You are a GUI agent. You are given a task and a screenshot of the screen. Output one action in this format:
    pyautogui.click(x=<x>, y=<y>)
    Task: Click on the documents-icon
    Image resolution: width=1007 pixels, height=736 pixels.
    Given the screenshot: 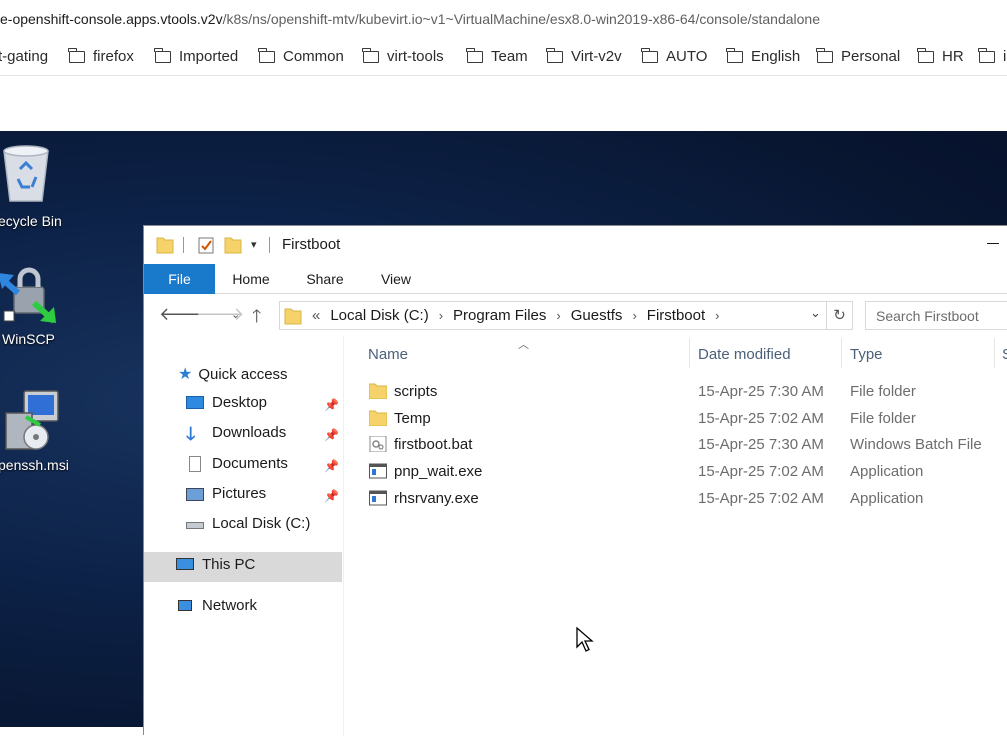 What is the action you would take?
    pyautogui.click(x=195, y=463)
    